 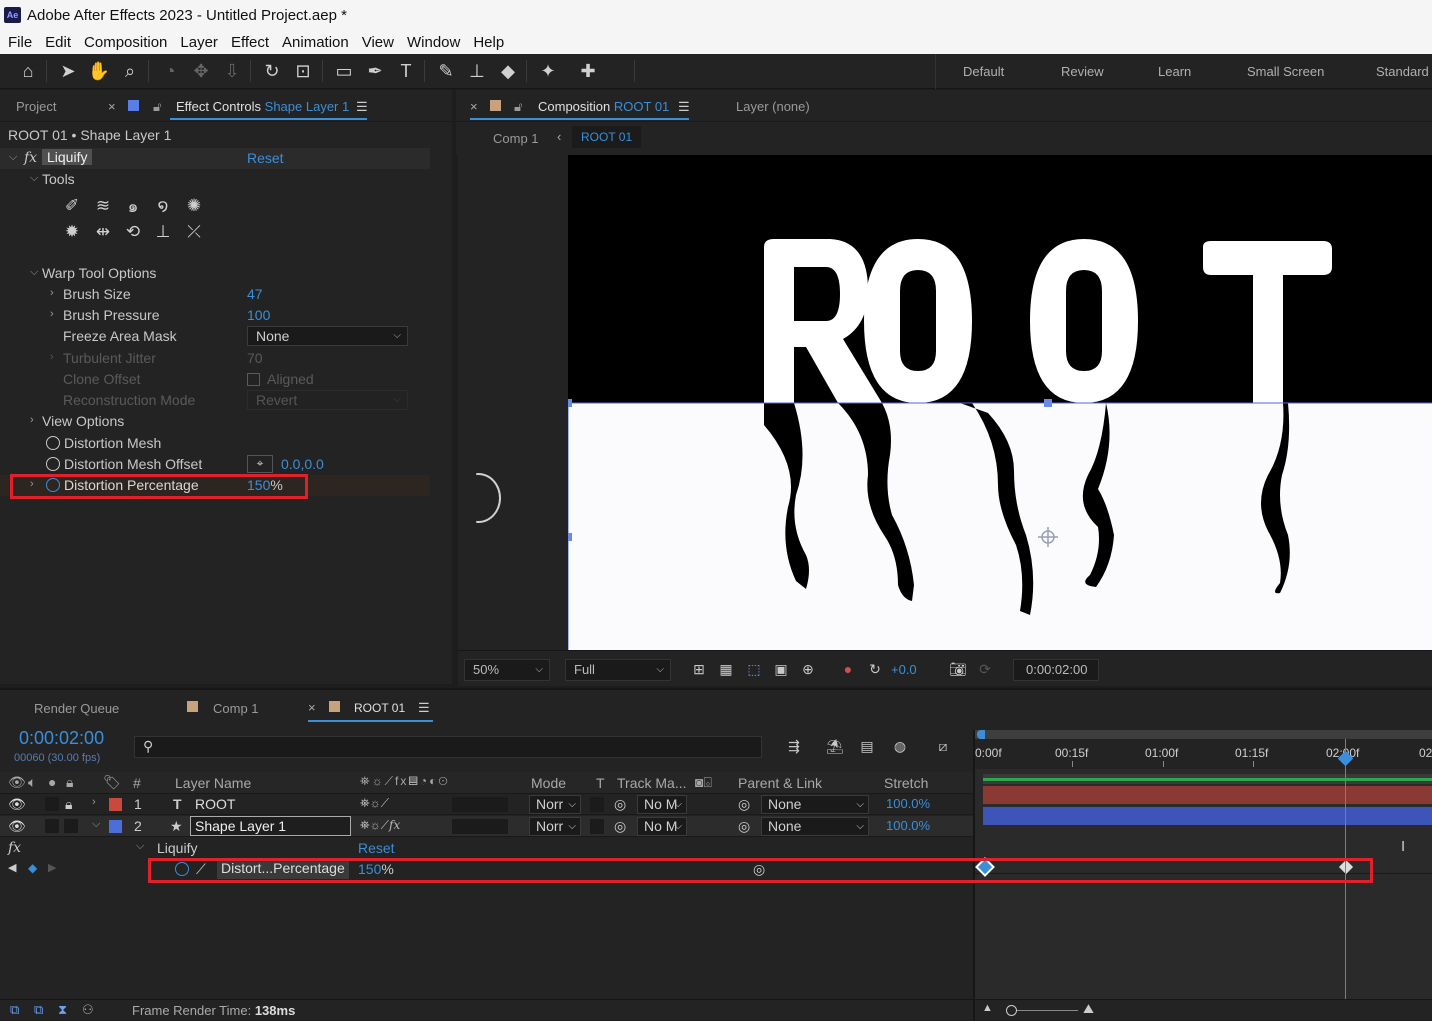 I want to click on expand-in-out-icon: ⧗, so click(x=62, y=1010).